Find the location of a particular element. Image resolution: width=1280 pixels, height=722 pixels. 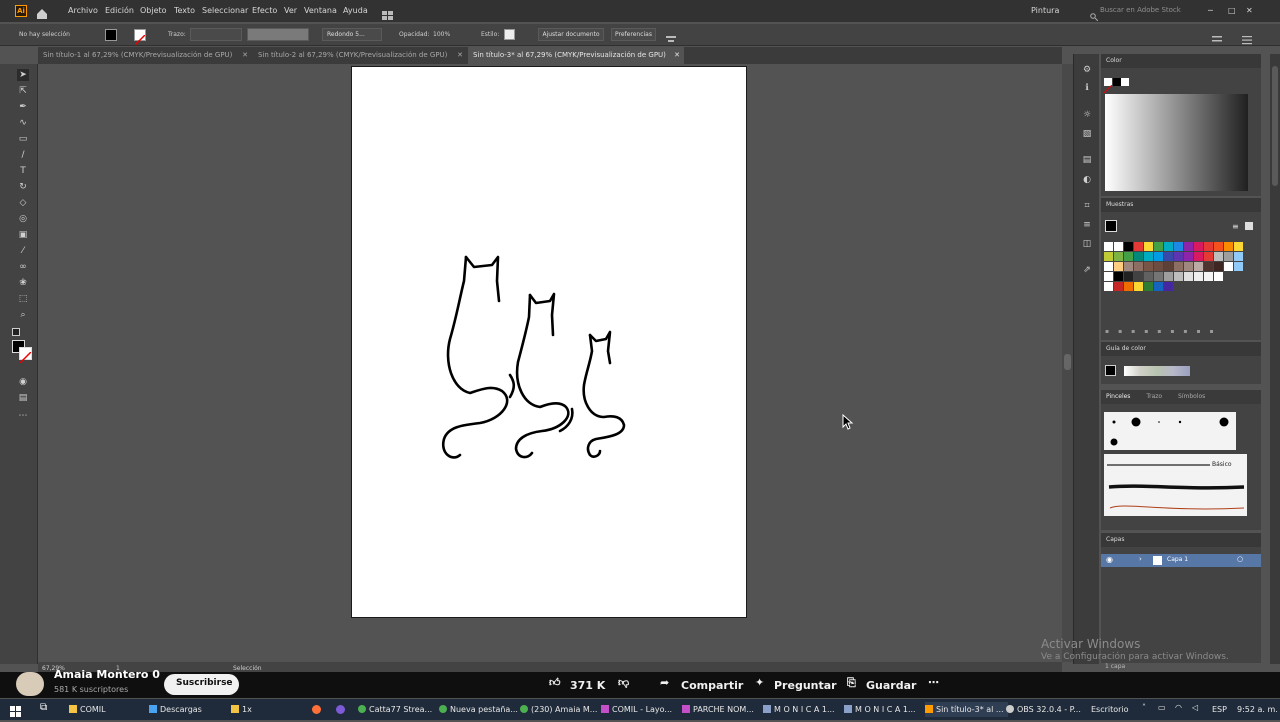

black-swatch is located at coordinates (1117, 82).